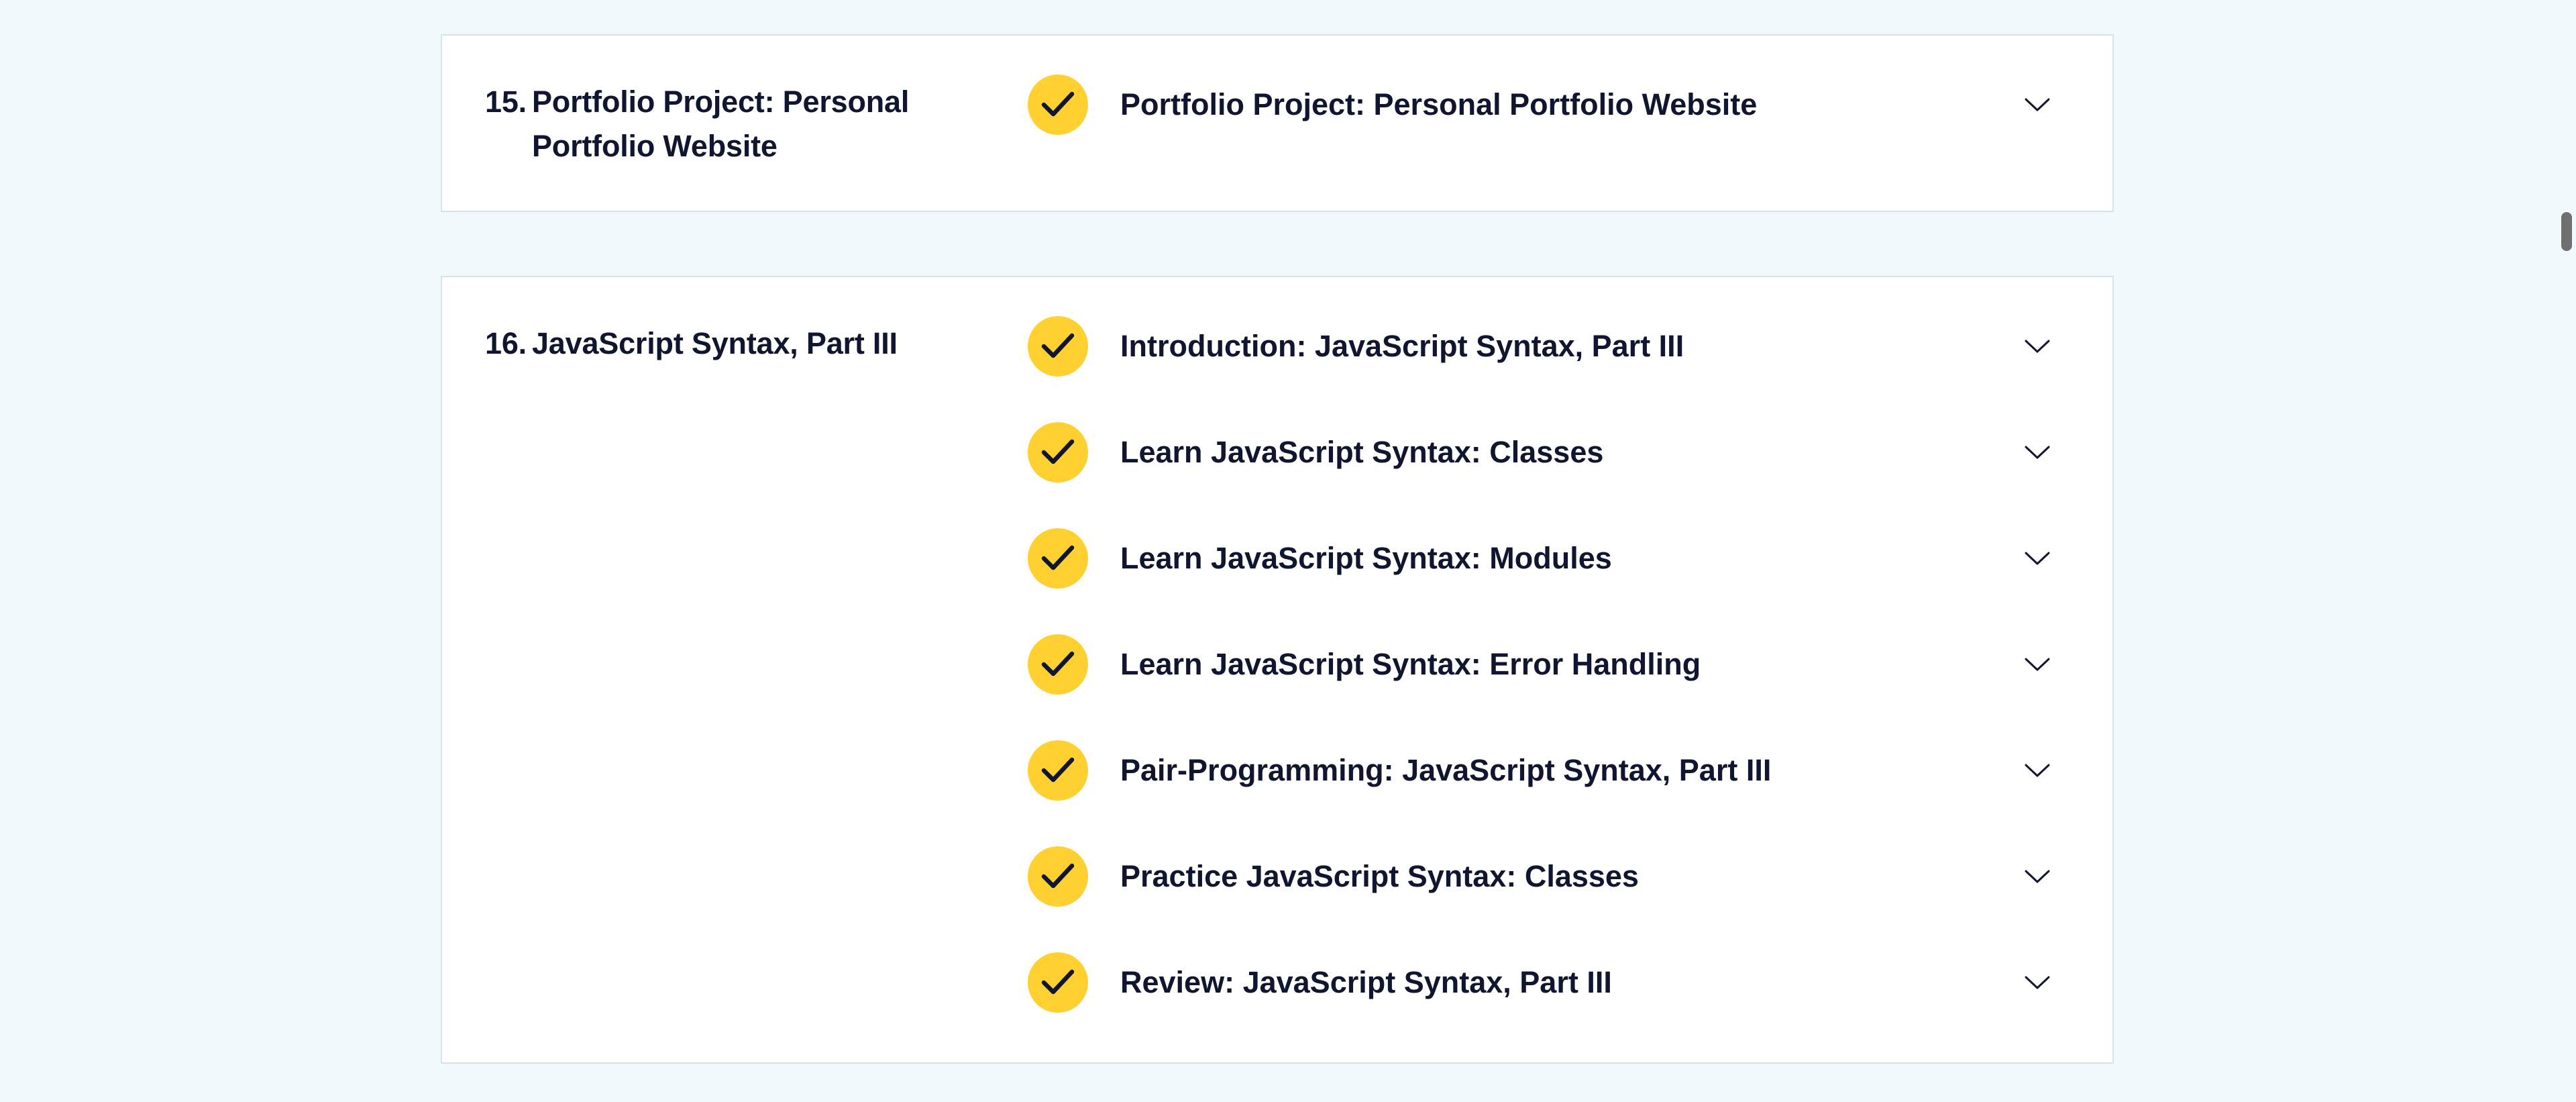 The width and height of the screenshot is (2576, 1102). I want to click on lesson-item: Practice JavaScript Syntax: Classes, so click(1570, 899).